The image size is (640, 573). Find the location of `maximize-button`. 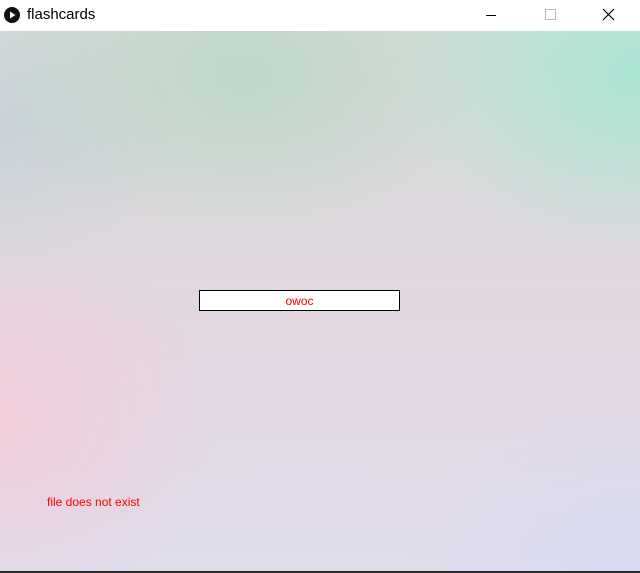

maximize-button is located at coordinates (550, 15).